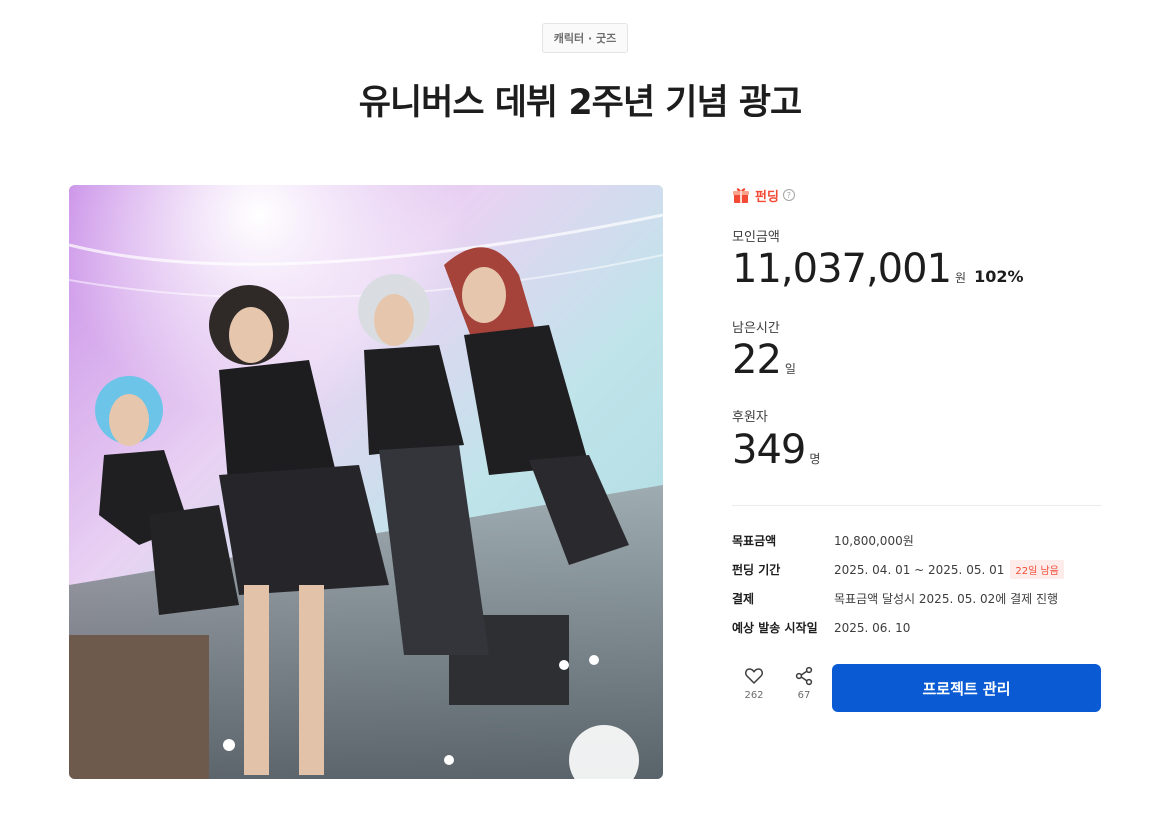 Image resolution: width=1160 pixels, height=814 pixels. Describe the element at coordinates (917, 505) in the screenshot. I see `divider` at that location.